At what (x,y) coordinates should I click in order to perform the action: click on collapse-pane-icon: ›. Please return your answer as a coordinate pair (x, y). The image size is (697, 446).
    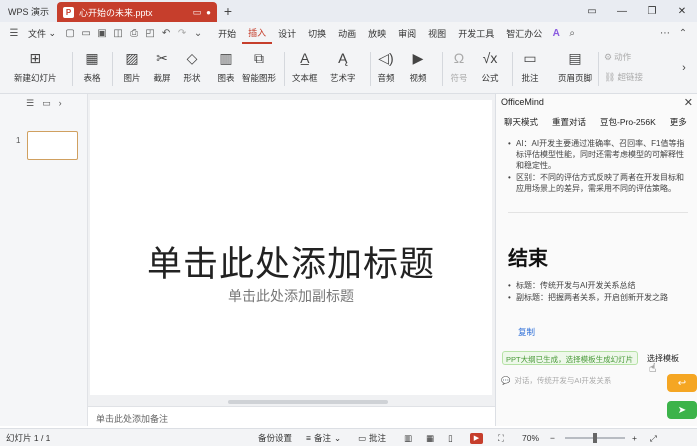
    Looking at the image, I should click on (60, 103).